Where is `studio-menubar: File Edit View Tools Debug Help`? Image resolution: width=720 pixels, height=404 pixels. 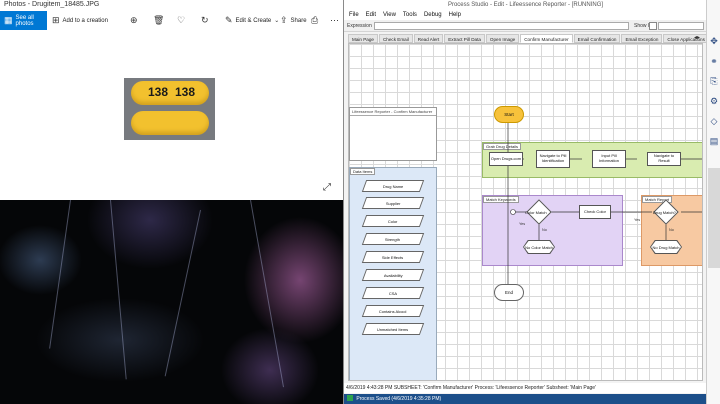 studio-menubar: File Edit View Tools Debug Help is located at coordinates (525, 15).